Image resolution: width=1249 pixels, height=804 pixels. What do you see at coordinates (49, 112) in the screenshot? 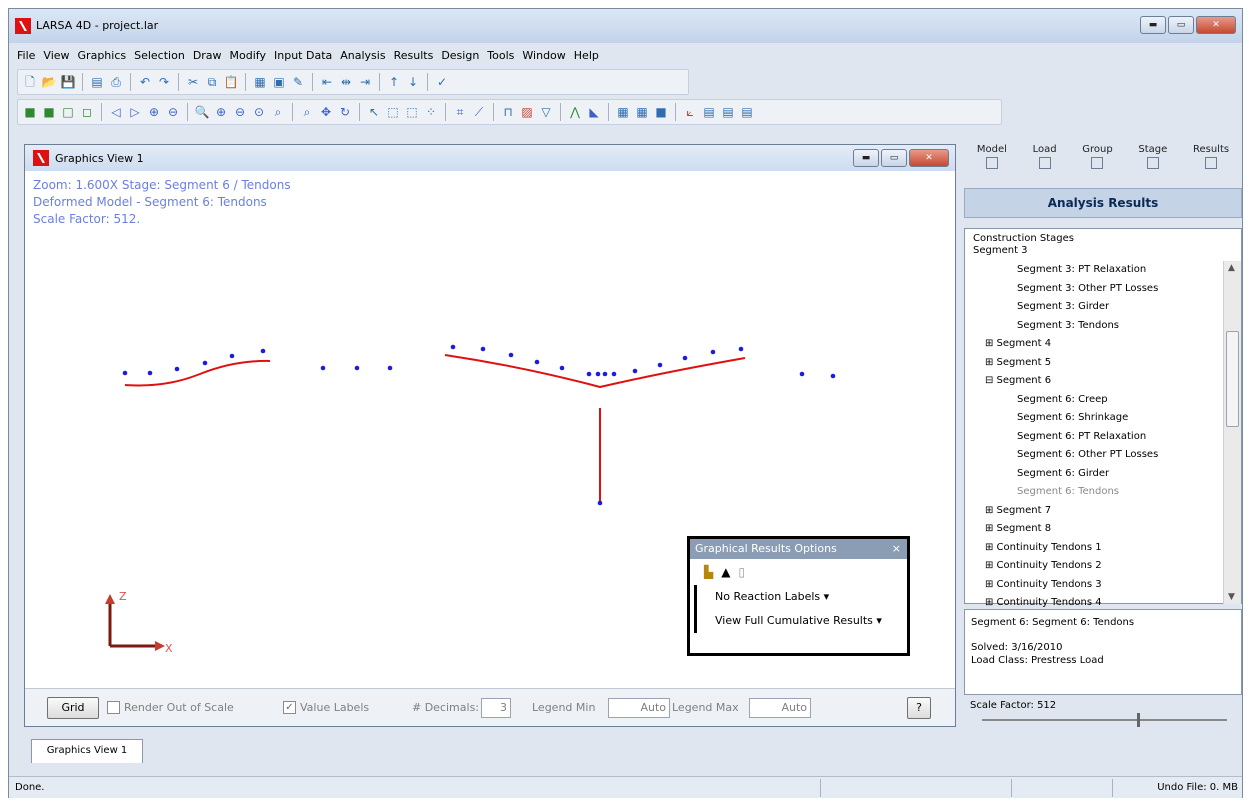
I see `view-shaded-icon: ■` at bounding box center [49, 112].